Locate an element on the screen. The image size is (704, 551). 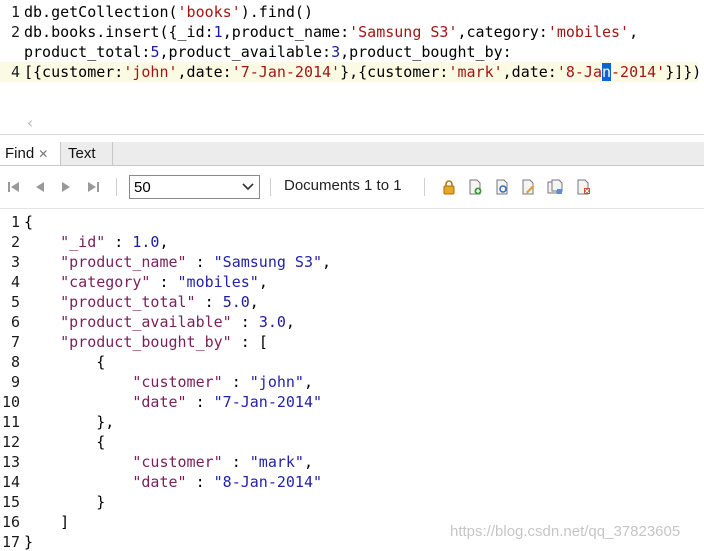
result-line: 14 "date" : "8-Jan-2014" is located at coordinates (352, 482).